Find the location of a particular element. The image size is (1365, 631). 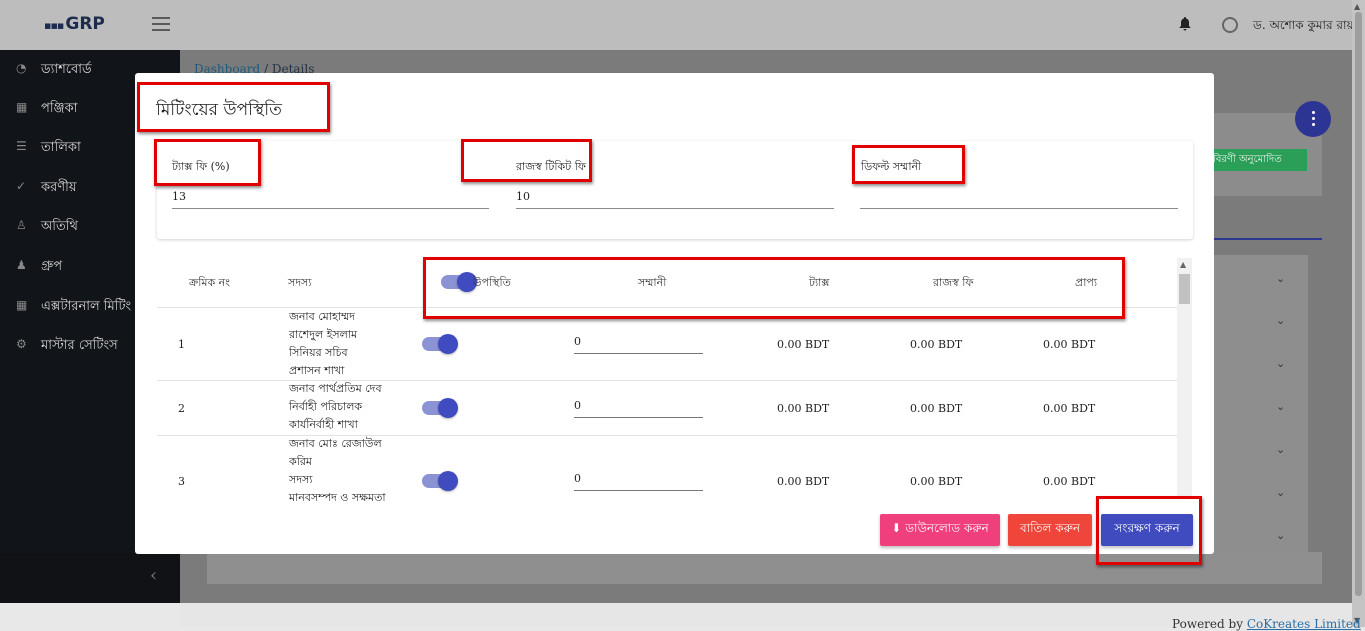

chevron-left-icon: ‹ is located at coordinates (154, 575).